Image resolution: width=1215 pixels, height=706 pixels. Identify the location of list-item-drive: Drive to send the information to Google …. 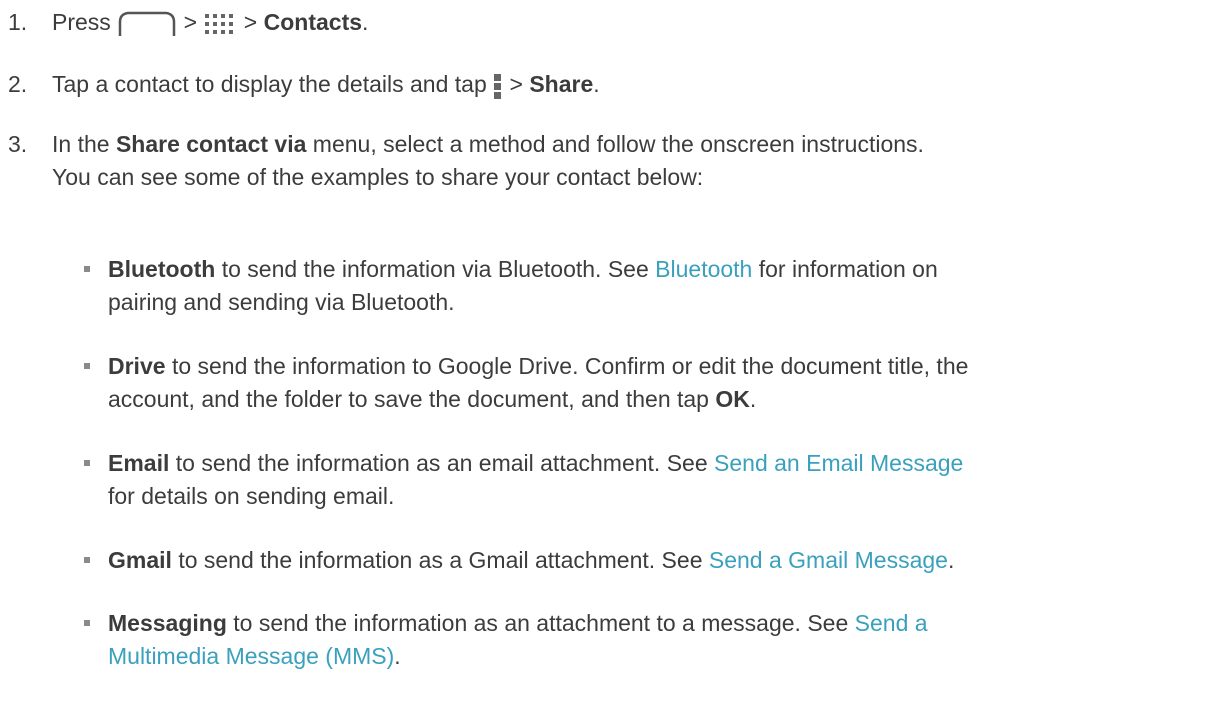
(644, 383).